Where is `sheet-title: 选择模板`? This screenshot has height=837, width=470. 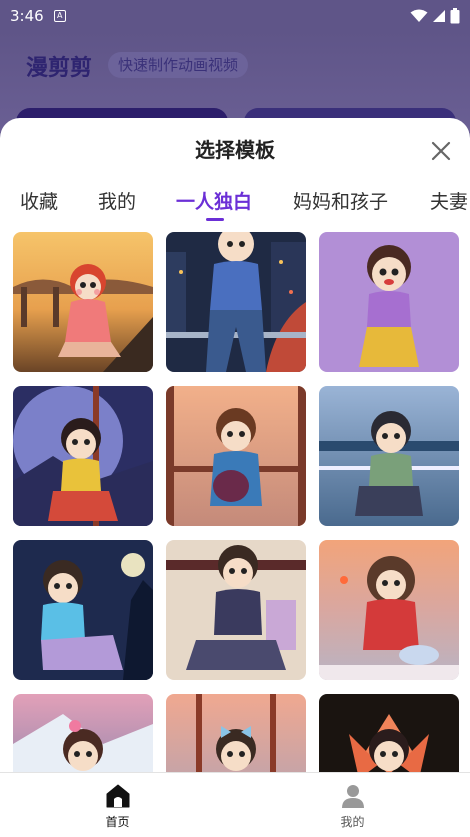
sheet-title: 选择模板 is located at coordinates (235, 150).